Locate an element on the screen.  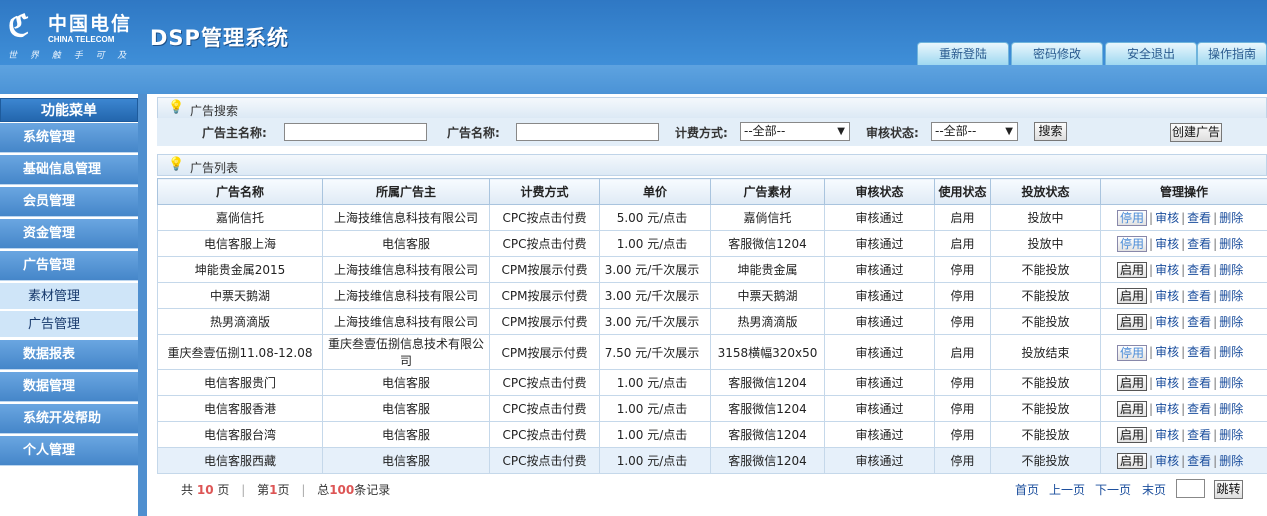
sidebar-item-funds: 资金管理 is located at coordinates (69, 234).